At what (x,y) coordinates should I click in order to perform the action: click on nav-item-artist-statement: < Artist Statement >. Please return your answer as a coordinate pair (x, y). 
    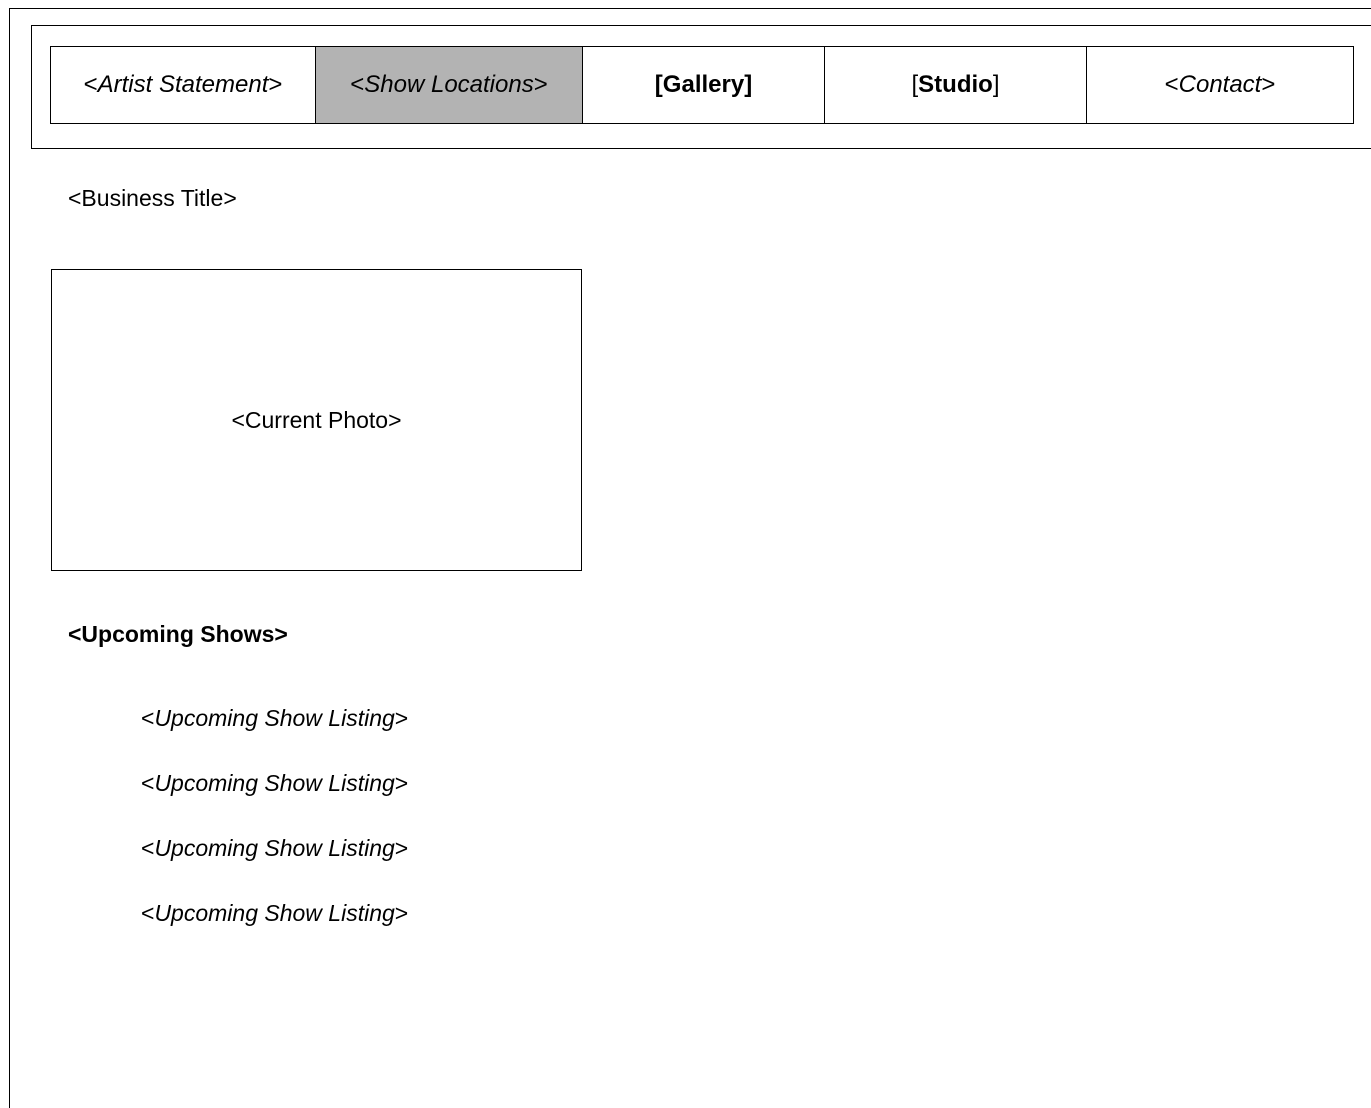
    Looking at the image, I should click on (183, 85).